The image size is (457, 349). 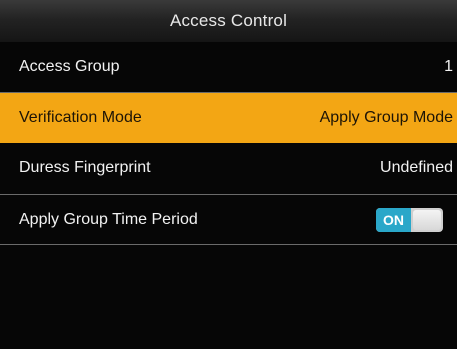 I want to click on menu-item-label: Verification Mode, so click(x=80, y=117).